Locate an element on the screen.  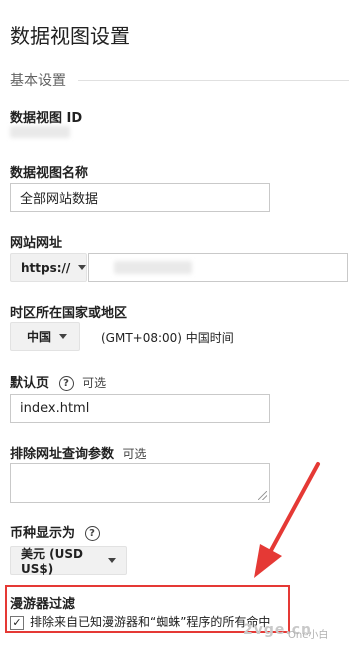
country-dropdown: 中国 is located at coordinates (45, 336).